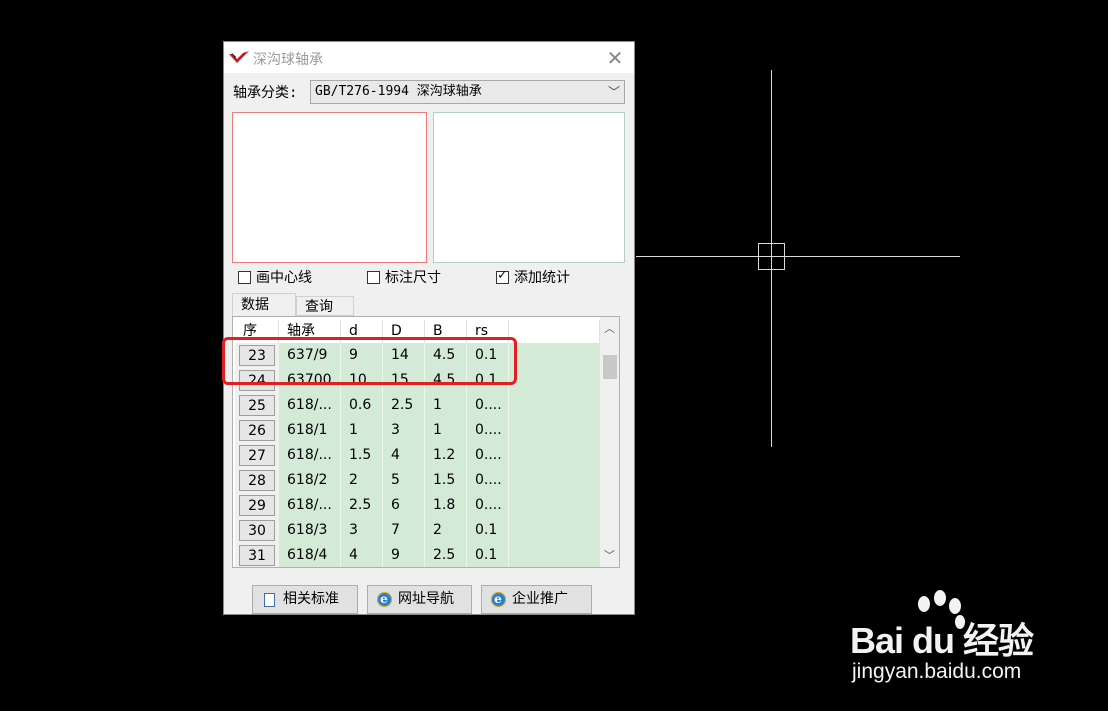 The image size is (1108, 711). Describe the element at coordinates (310, 530) in the screenshot. I see `table-cell: 618/3` at that location.